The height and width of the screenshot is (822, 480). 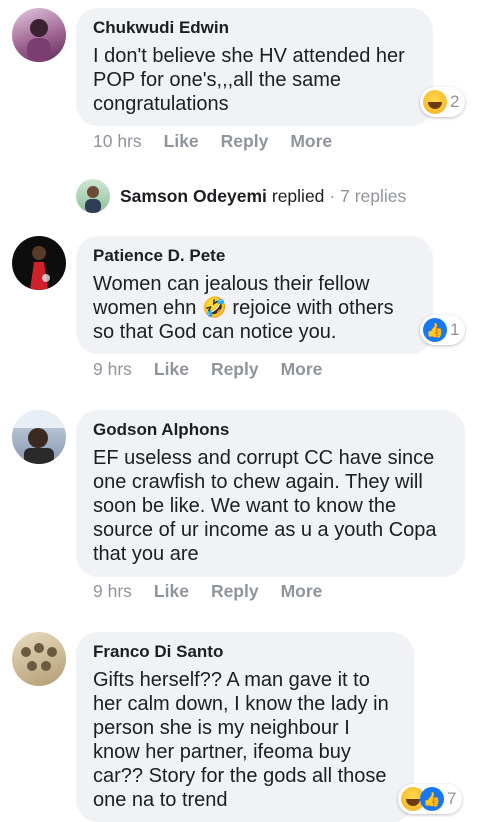 What do you see at coordinates (455, 101) in the screenshot?
I see `reaction-count: 2` at bounding box center [455, 101].